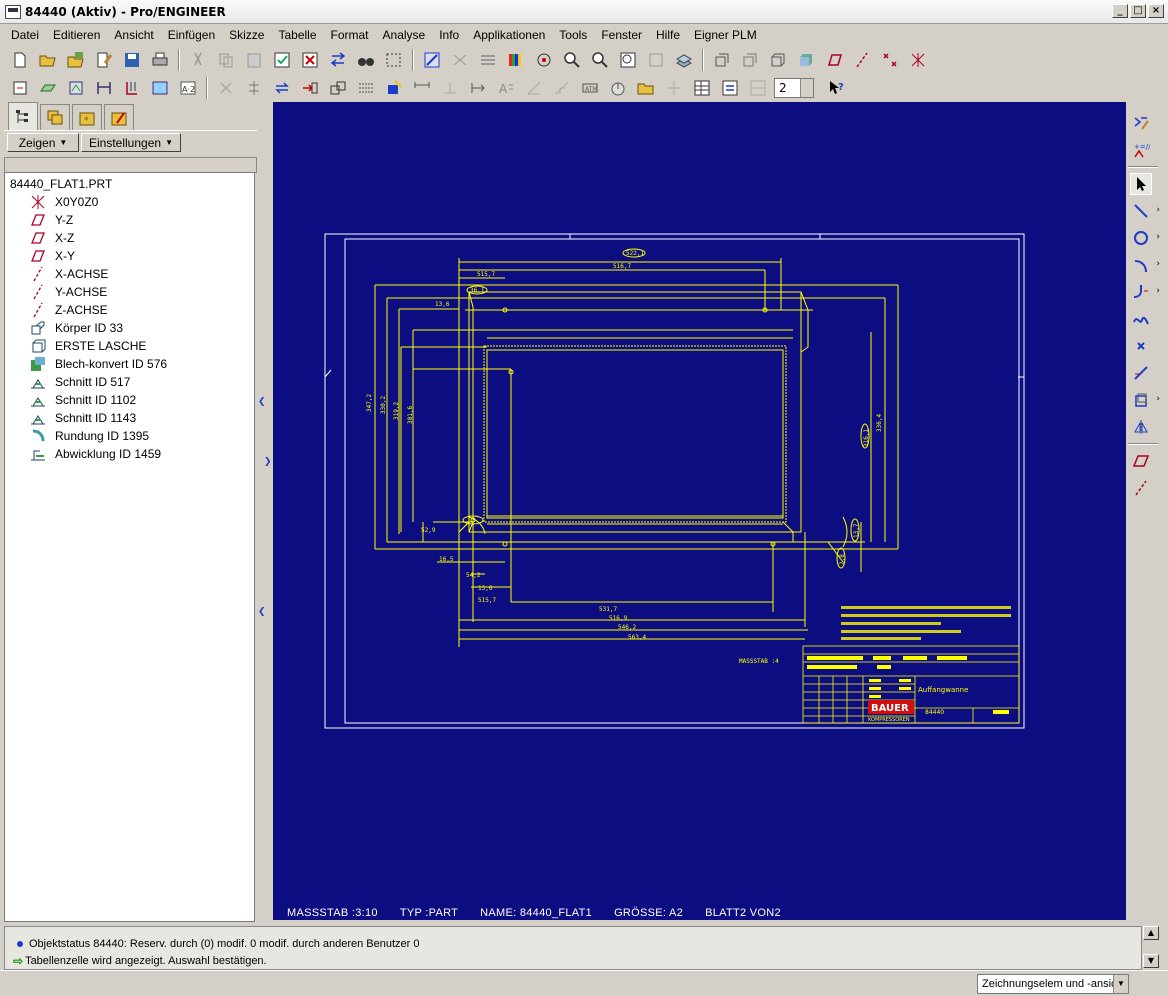 The width and height of the screenshot is (1168, 996). I want to click on color-appearance-icon, so click(516, 60).